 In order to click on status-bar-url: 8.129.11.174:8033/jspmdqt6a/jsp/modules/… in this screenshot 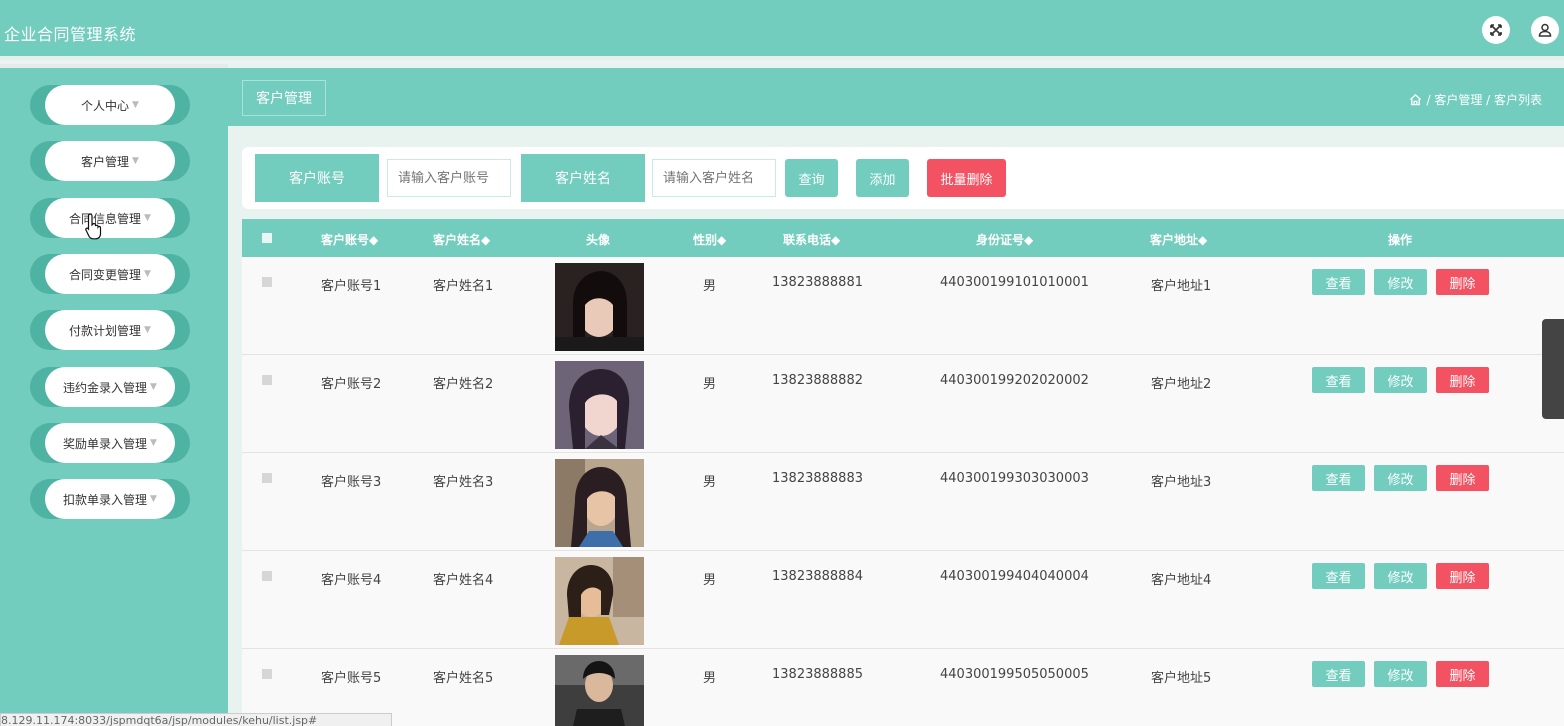, I will do `click(196, 719)`.